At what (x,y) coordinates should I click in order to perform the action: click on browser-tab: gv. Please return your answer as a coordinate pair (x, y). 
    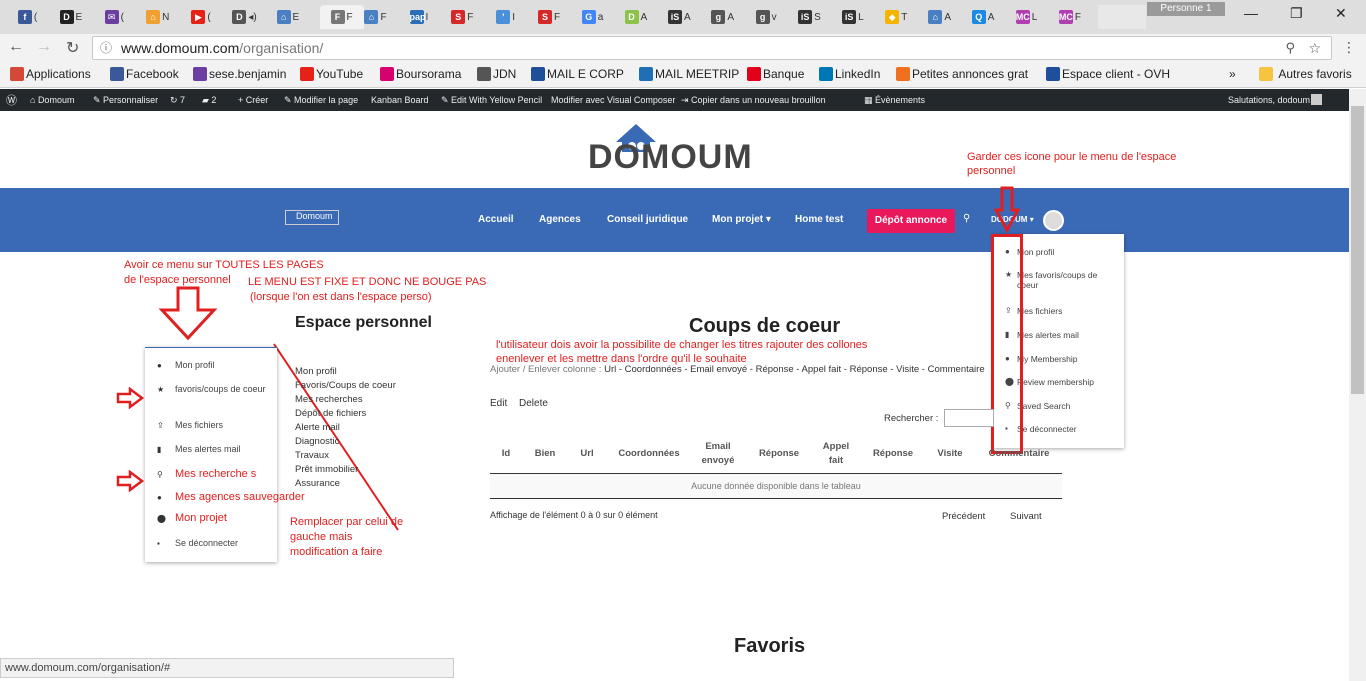
    Looking at the image, I should click on (766, 17).